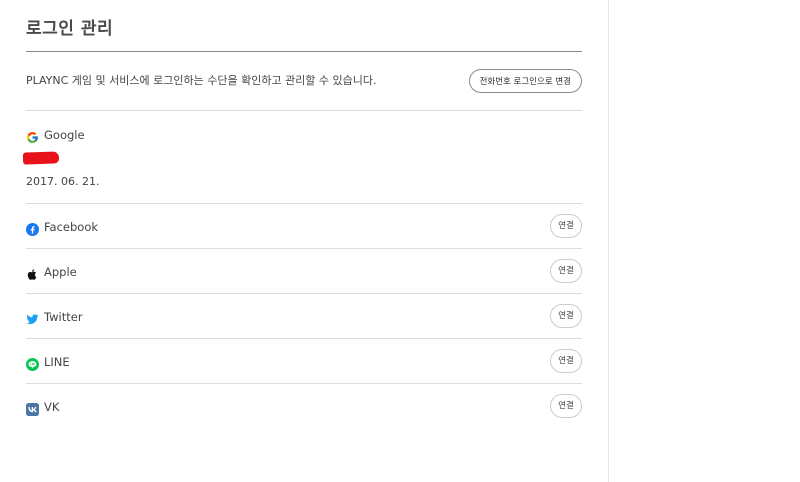  I want to click on linked-account-header: Google, so click(55, 135).